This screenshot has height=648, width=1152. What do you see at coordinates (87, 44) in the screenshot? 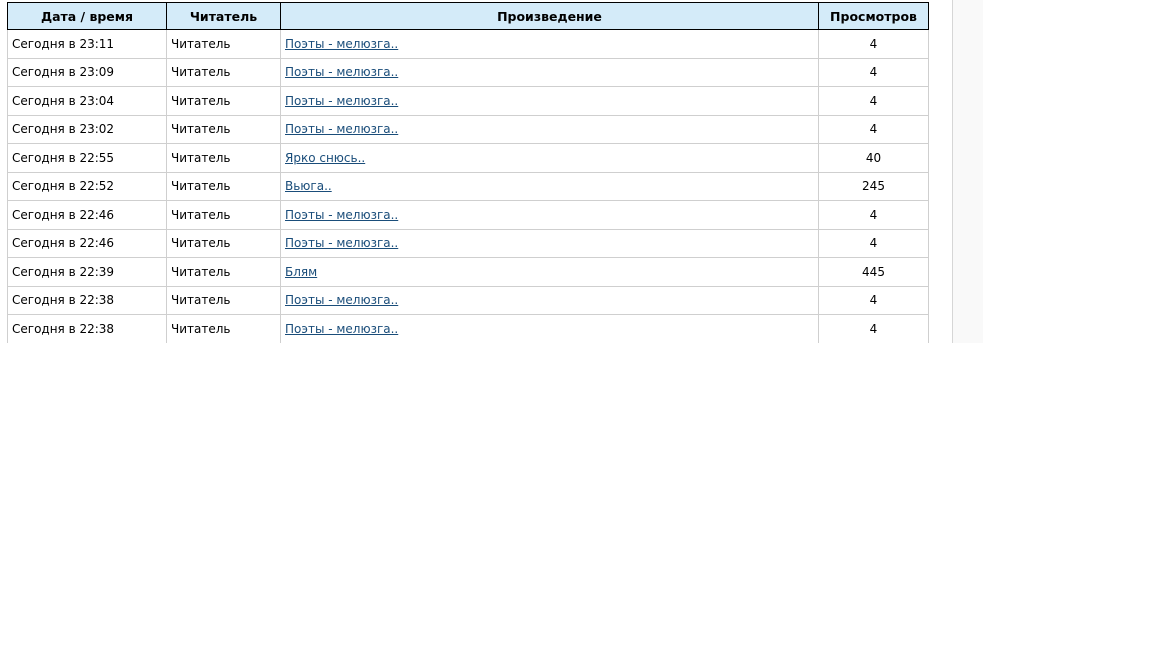
I see `cell-datetime: Сегодня в 23:11` at bounding box center [87, 44].